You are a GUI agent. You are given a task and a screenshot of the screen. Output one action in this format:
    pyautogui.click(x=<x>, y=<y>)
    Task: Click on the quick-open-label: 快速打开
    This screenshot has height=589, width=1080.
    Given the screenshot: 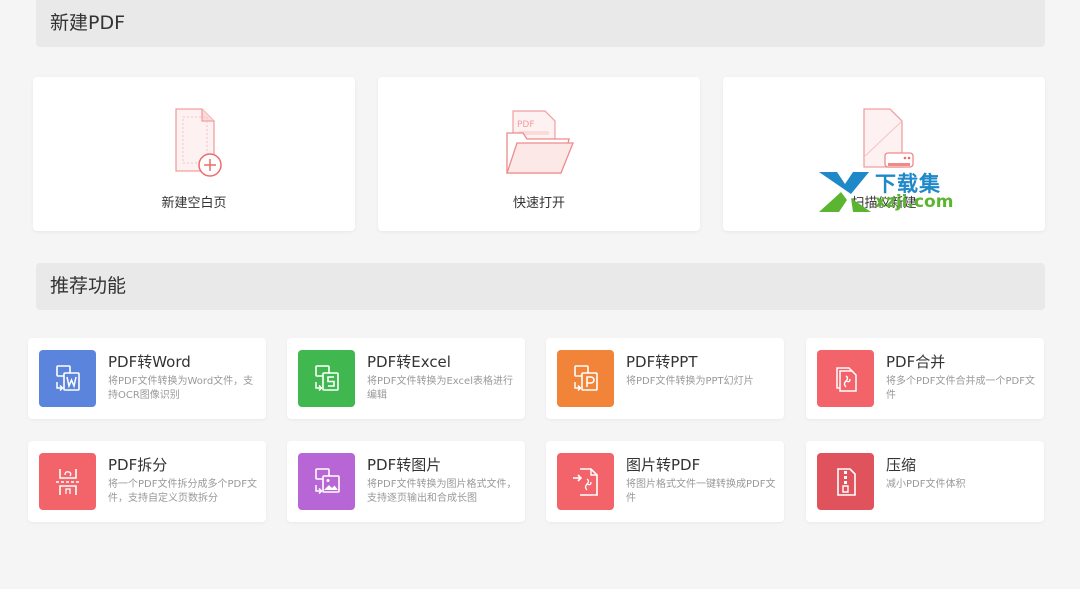 What is the action you would take?
    pyautogui.click(x=538, y=203)
    